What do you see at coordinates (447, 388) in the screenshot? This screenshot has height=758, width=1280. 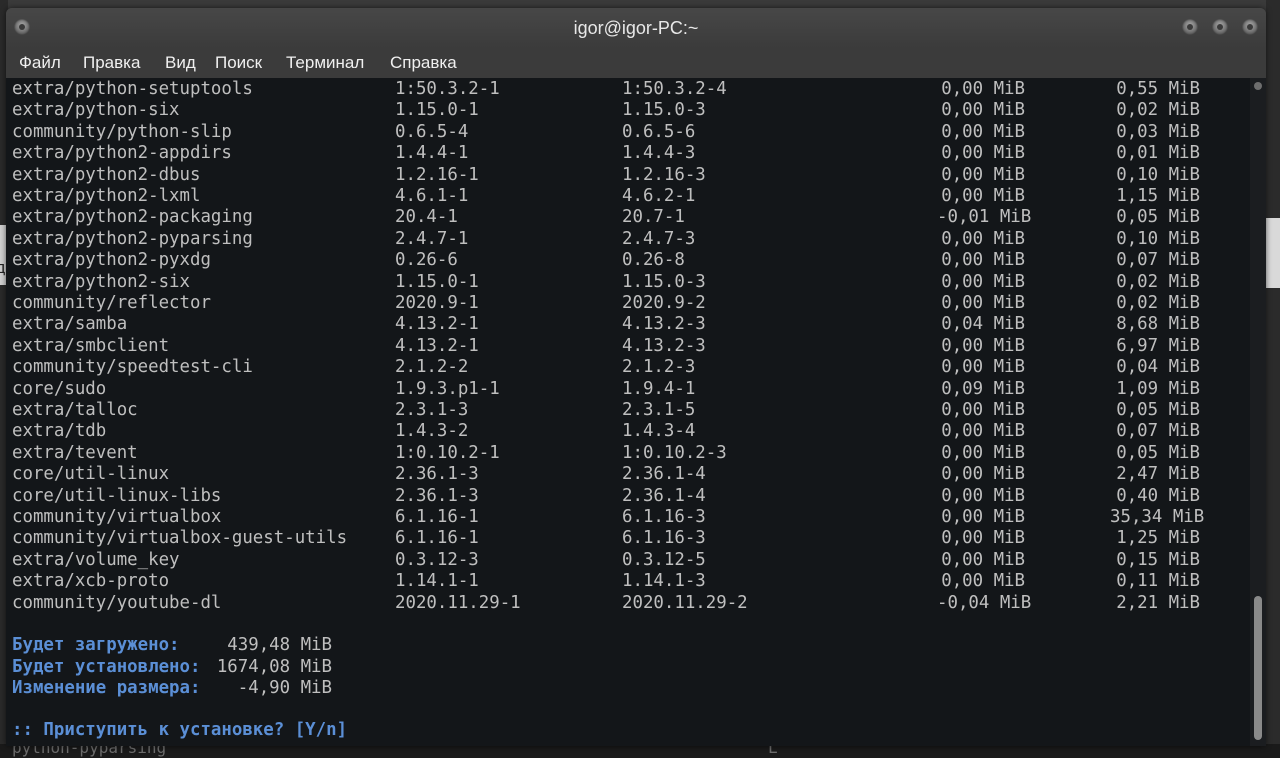 I see `old-version: 1.9.3.p1-1` at bounding box center [447, 388].